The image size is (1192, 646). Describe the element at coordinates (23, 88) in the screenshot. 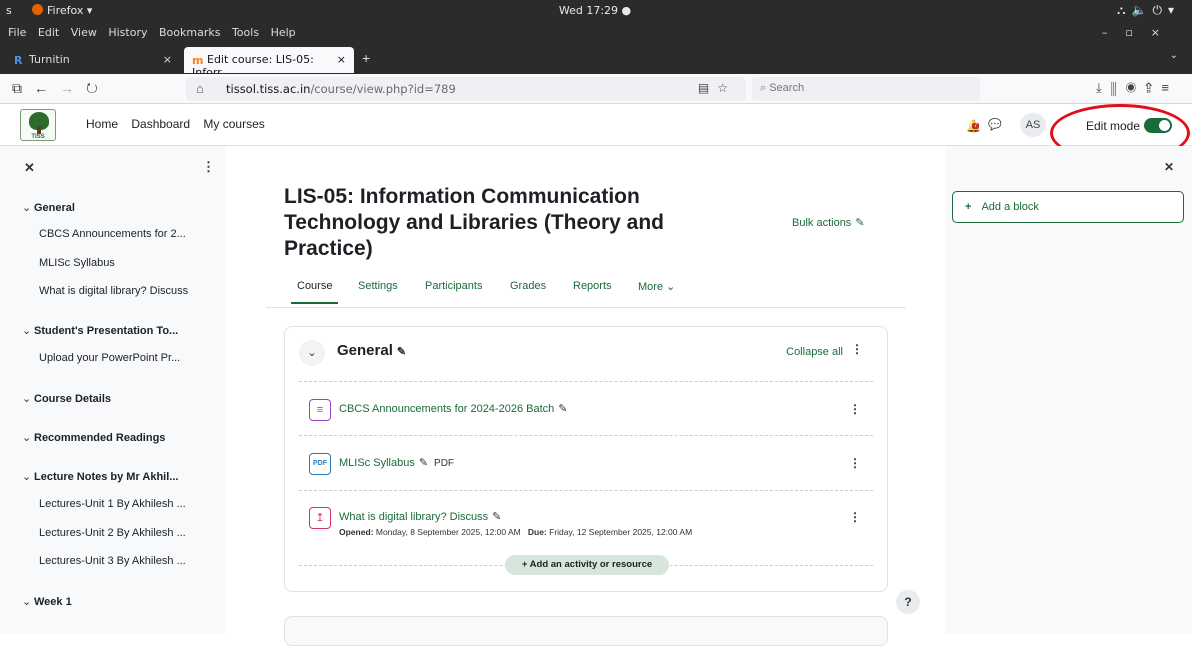

I see `sidebar-toggle-icon: ⧉` at that location.